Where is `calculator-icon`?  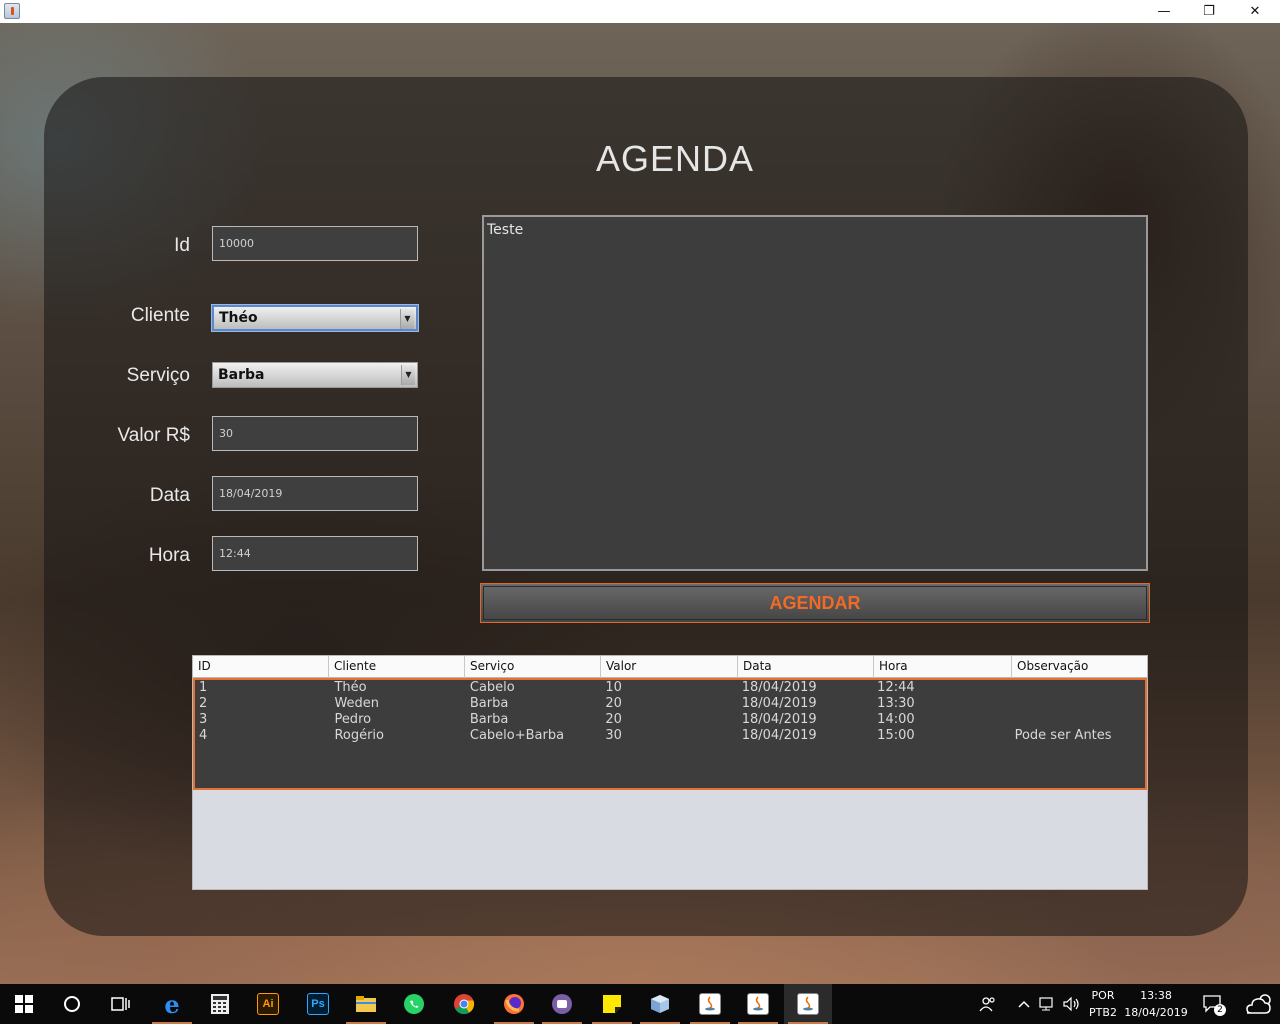 calculator-icon is located at coordinates (220, 1004).